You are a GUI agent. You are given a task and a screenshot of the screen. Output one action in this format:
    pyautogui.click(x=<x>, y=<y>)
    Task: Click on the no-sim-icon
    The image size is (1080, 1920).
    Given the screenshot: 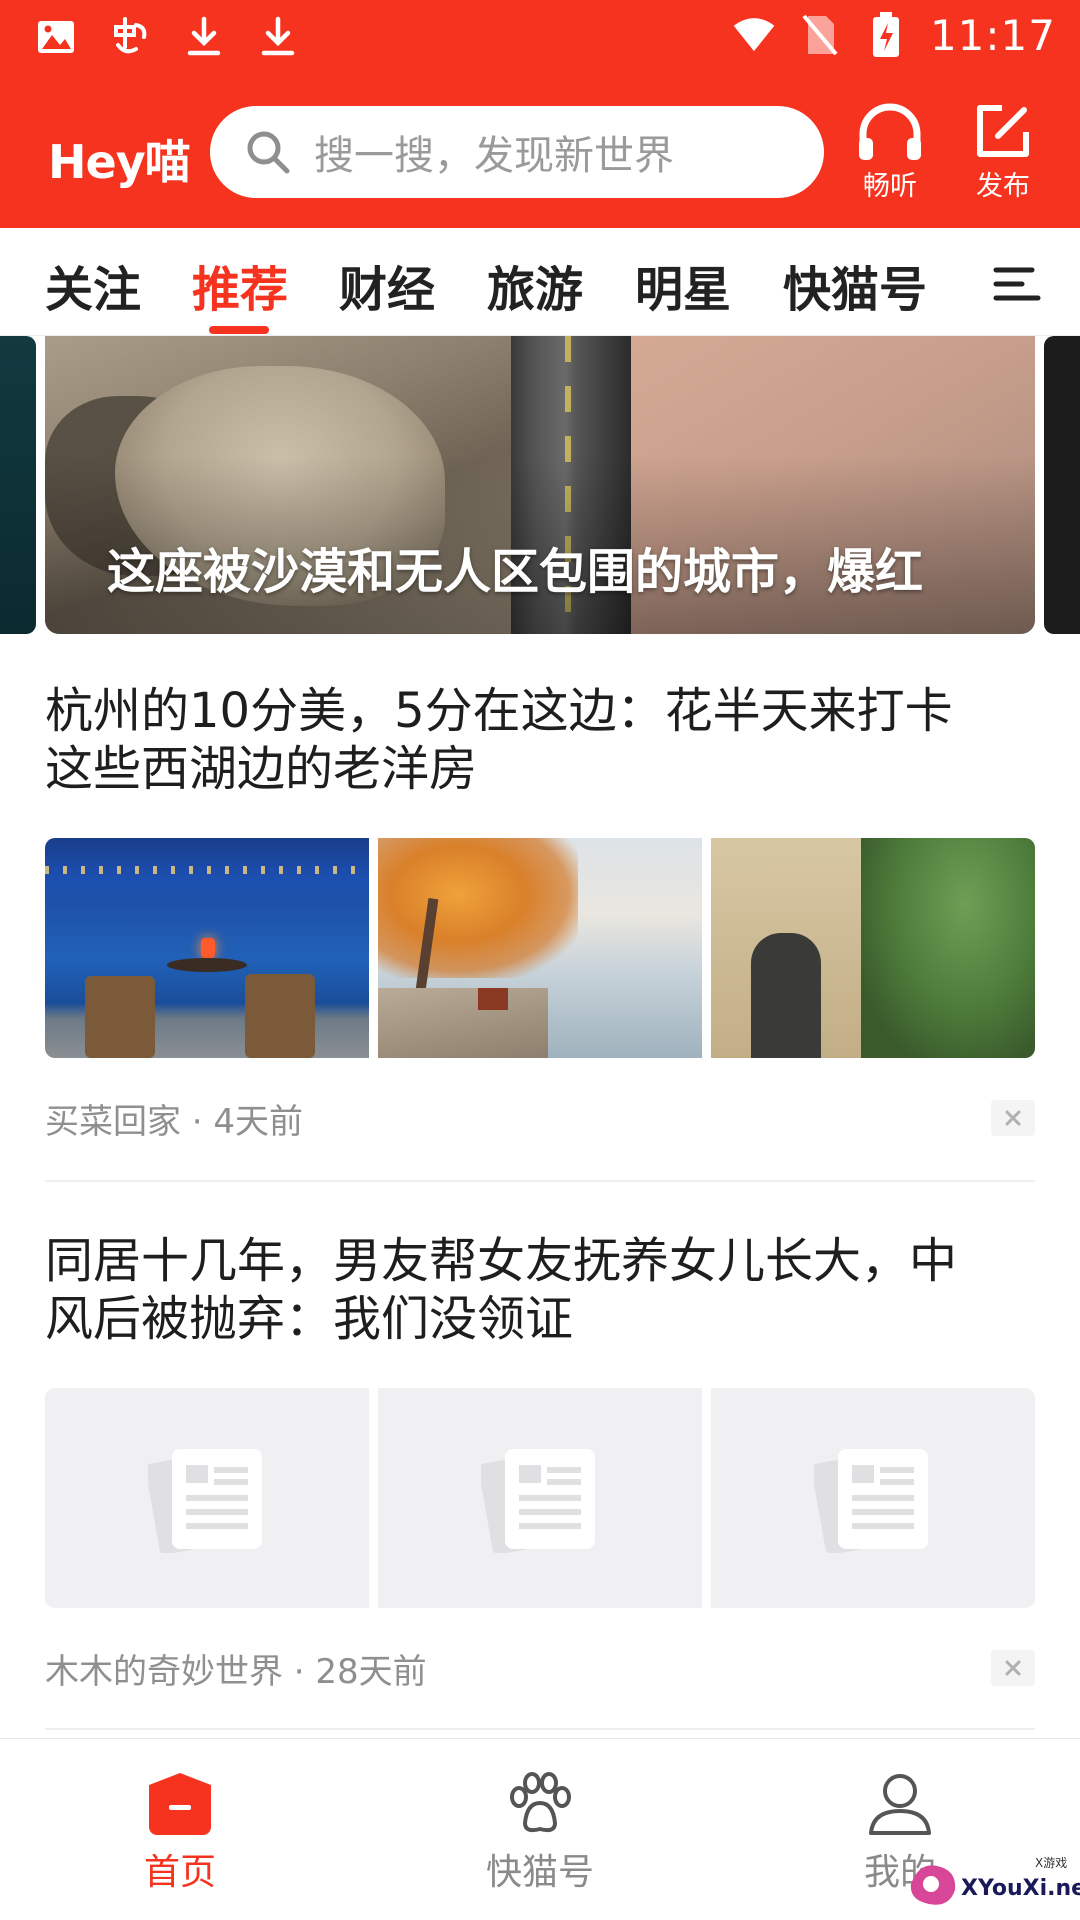 What is the action you would take?
    pyautogui.click(x=820, y=35)
    